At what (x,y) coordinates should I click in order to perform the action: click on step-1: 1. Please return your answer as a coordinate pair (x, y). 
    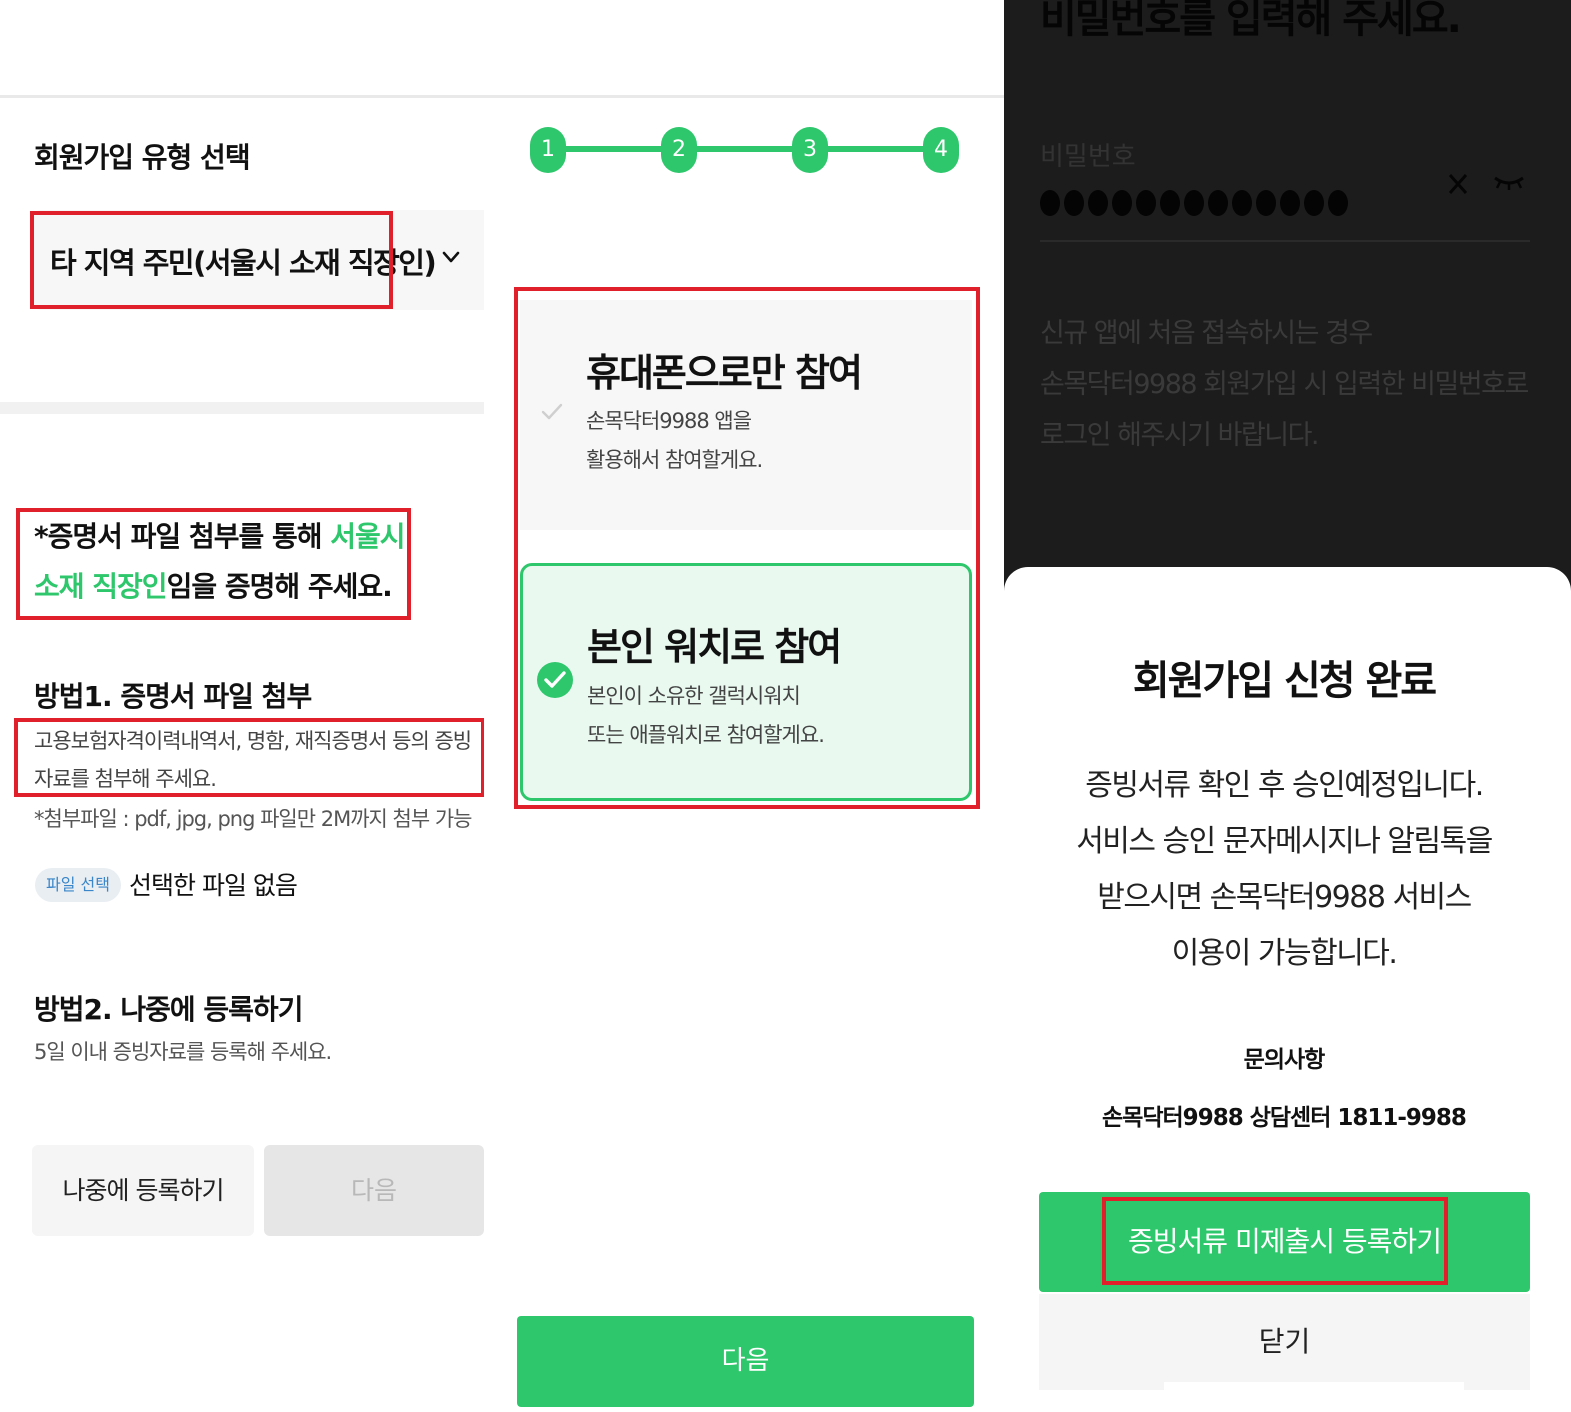
    Looking at the image, I should click on (548, 150).